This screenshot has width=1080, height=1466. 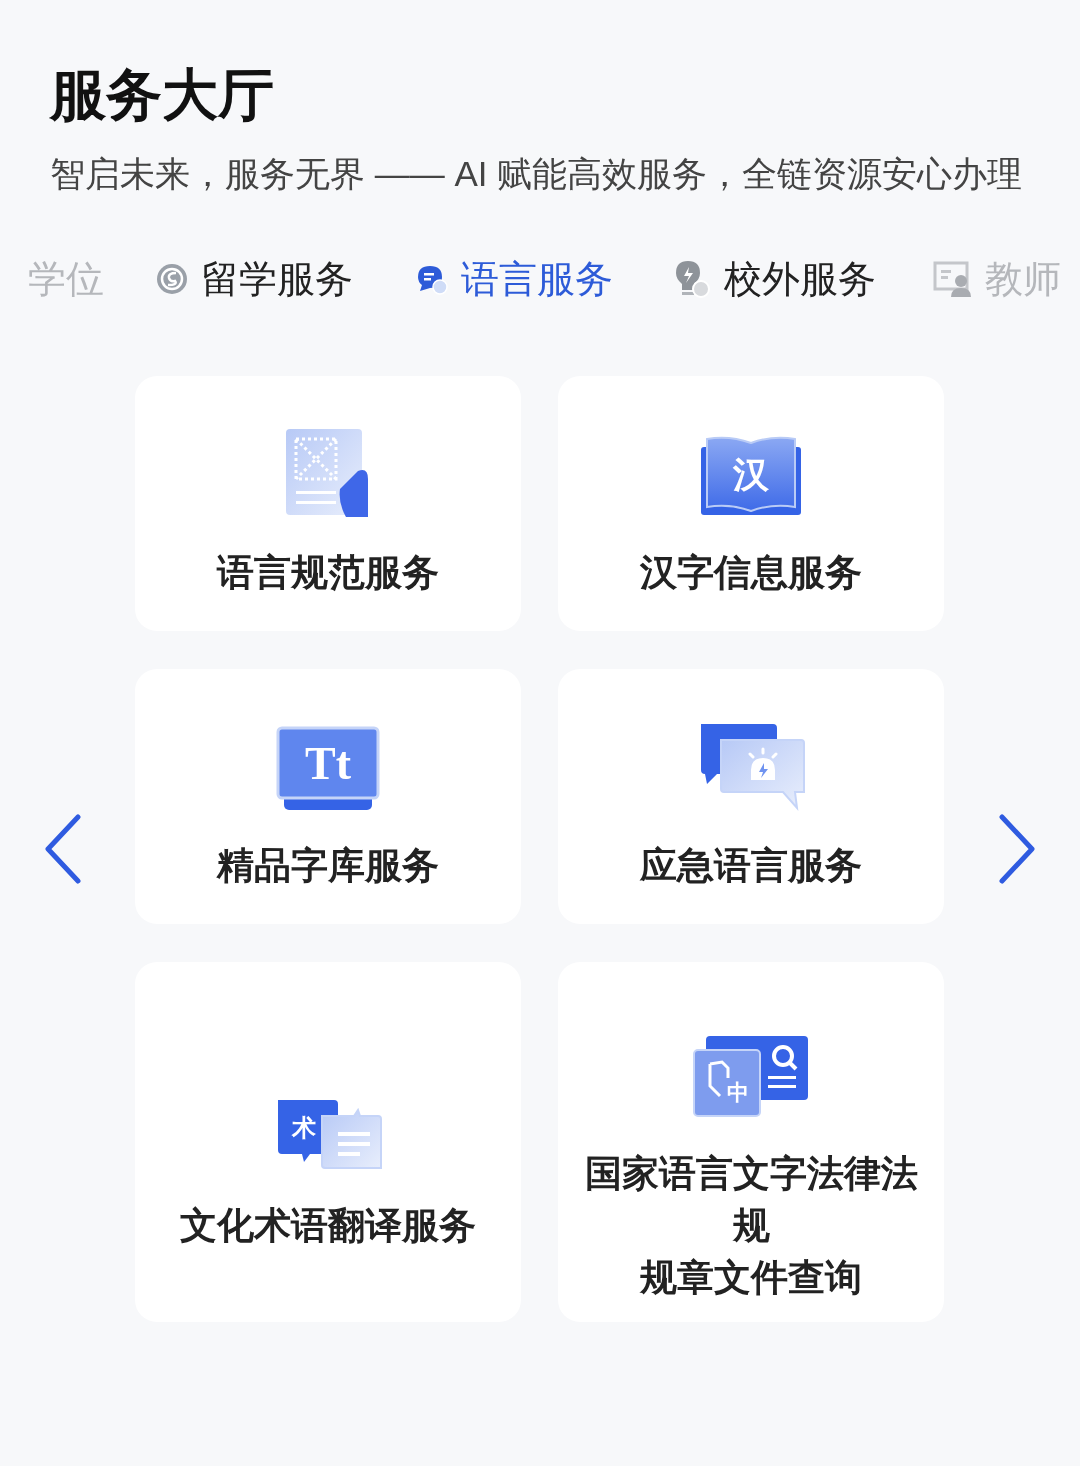 I want to click on page-title: 服务大厅, so click(x=162, y=95).